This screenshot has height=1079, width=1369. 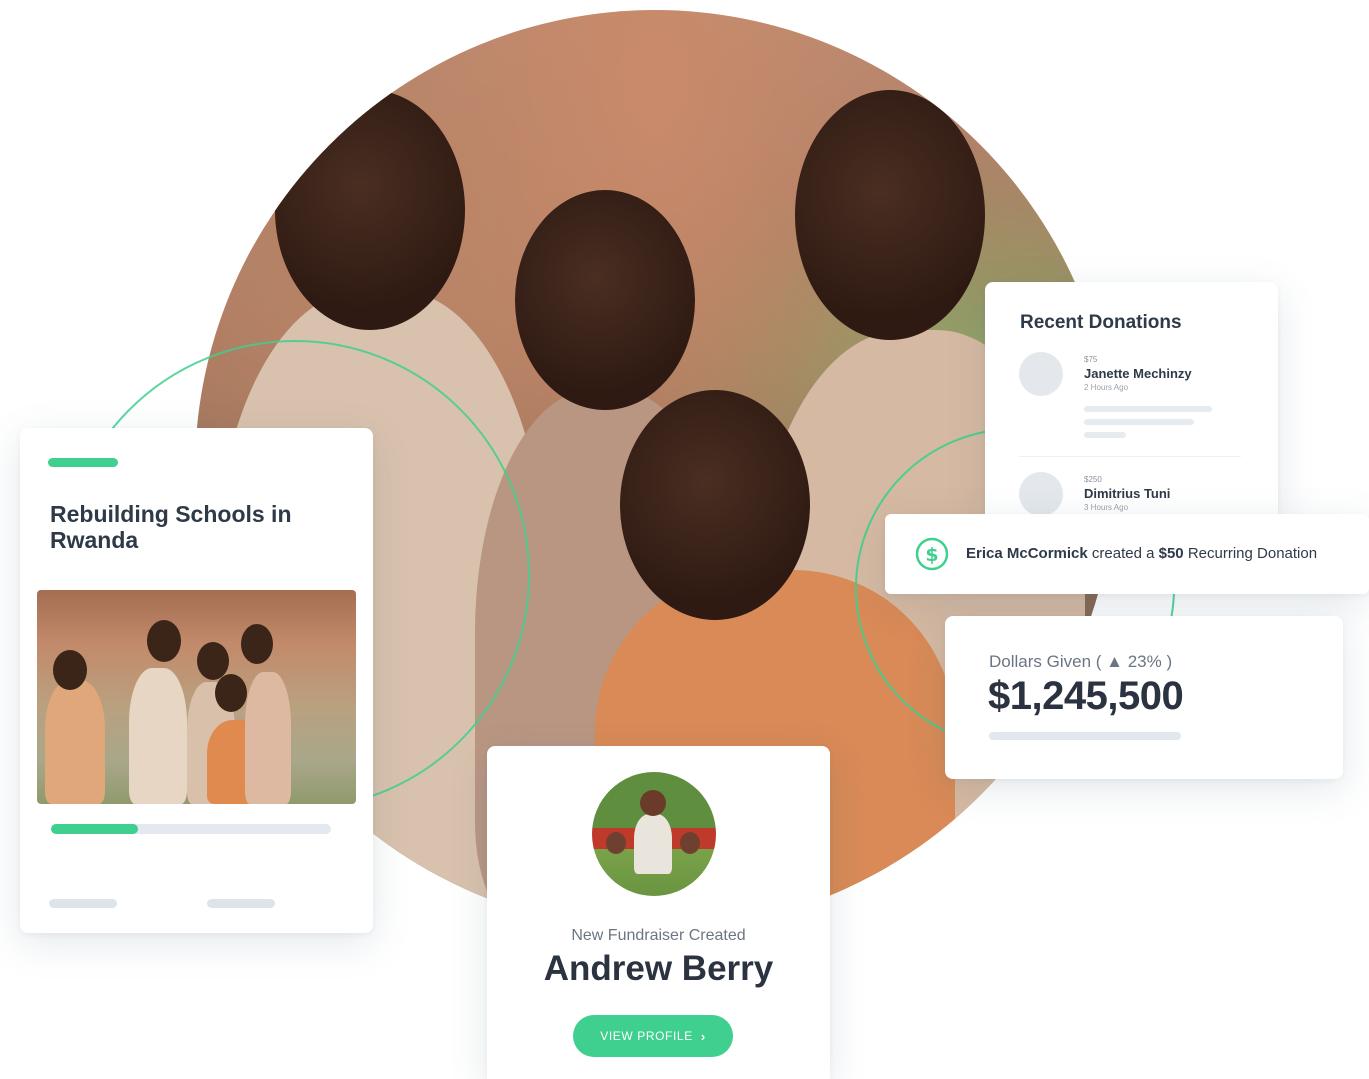 I want to click on chevron-right-icon: ›, so click(x=703, y=1036).